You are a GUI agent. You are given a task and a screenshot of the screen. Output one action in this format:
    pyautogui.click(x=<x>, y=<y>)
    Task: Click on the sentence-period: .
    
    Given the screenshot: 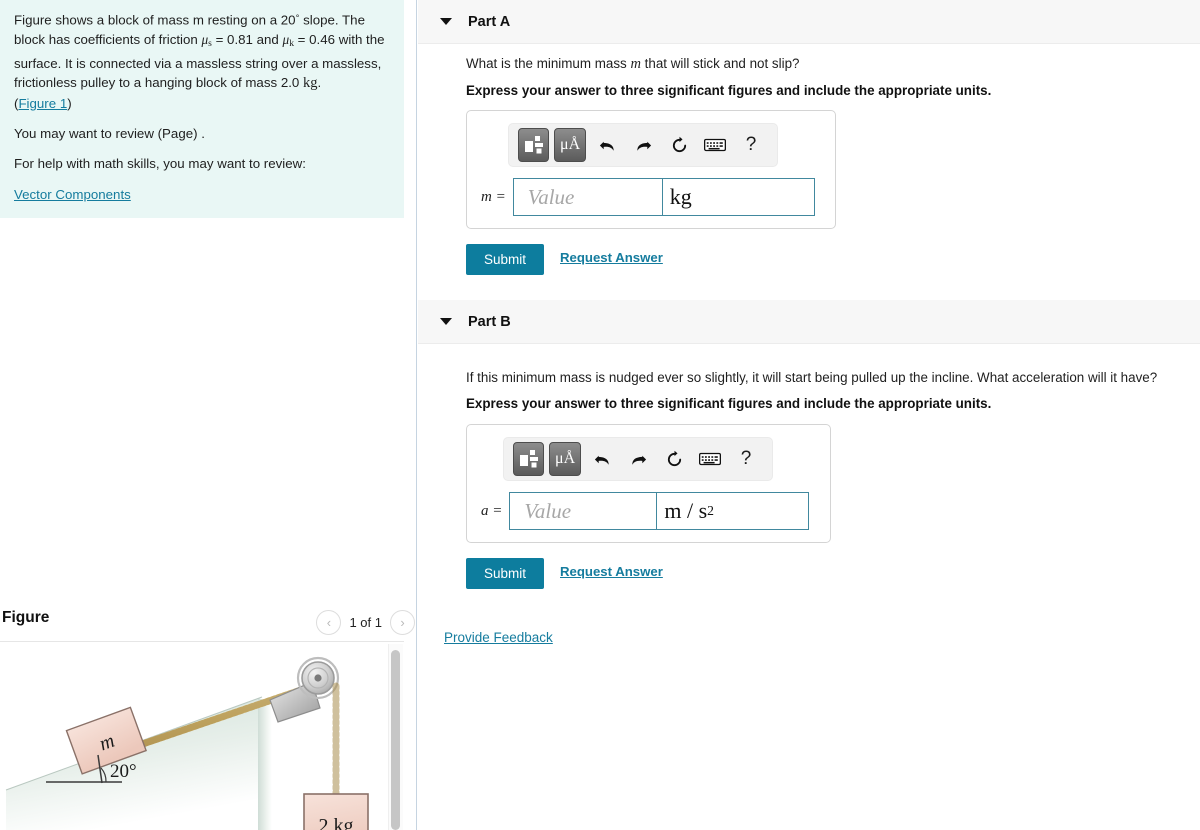 What is the action you would take?
    pyautogui.click(x=319, y=83)
    